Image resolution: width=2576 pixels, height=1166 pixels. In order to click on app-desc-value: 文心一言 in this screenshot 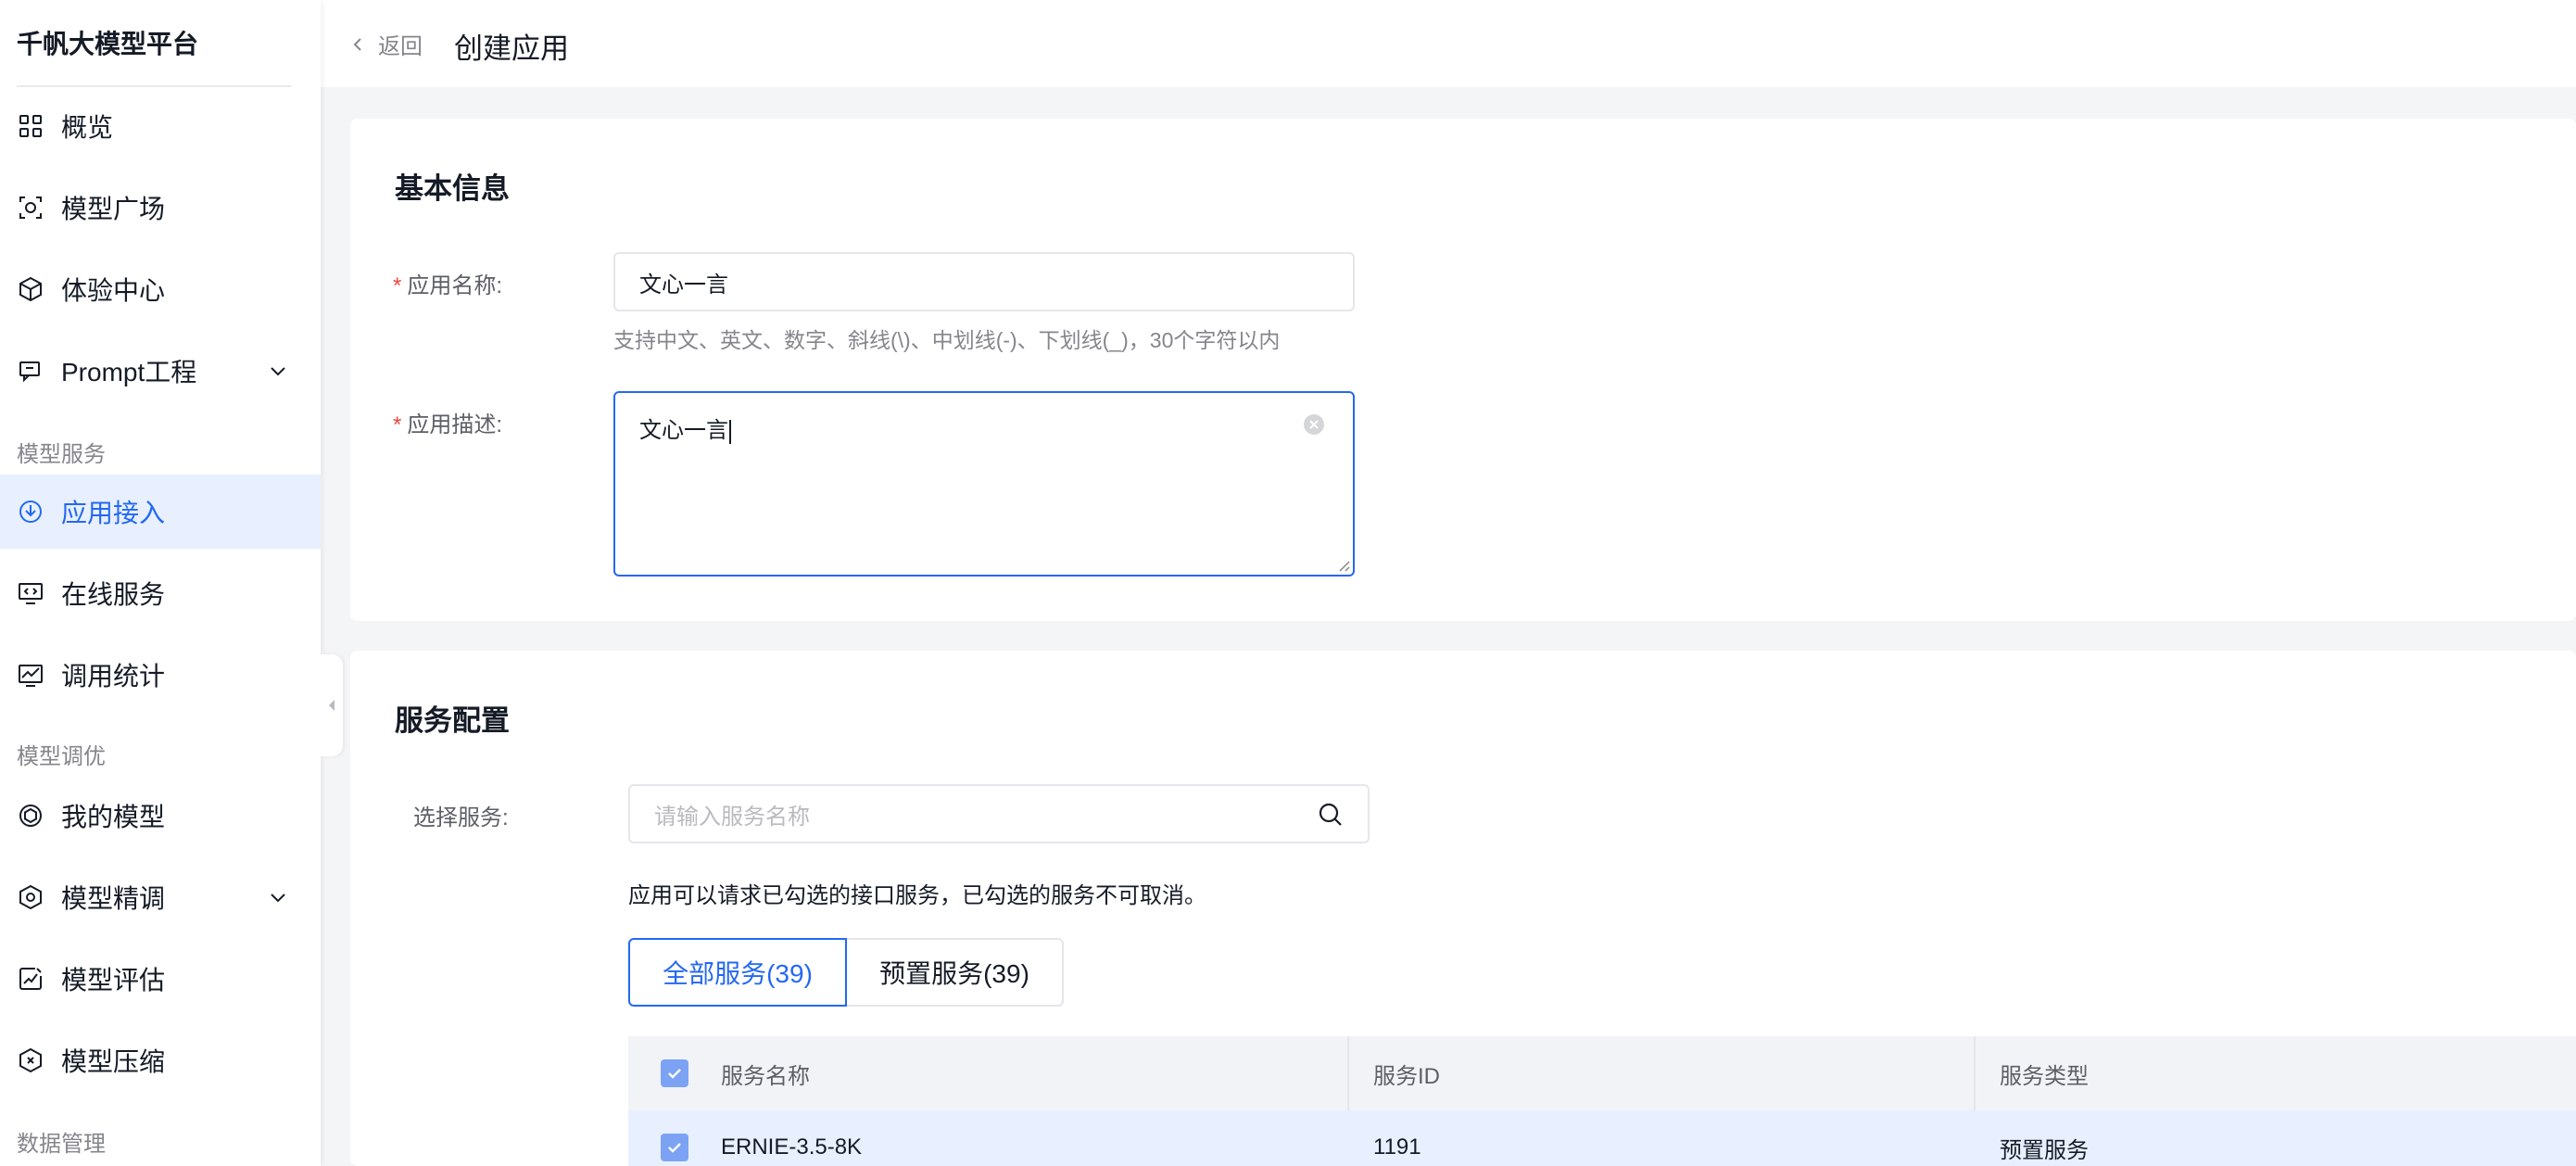, I will do `click(684, 430)`.